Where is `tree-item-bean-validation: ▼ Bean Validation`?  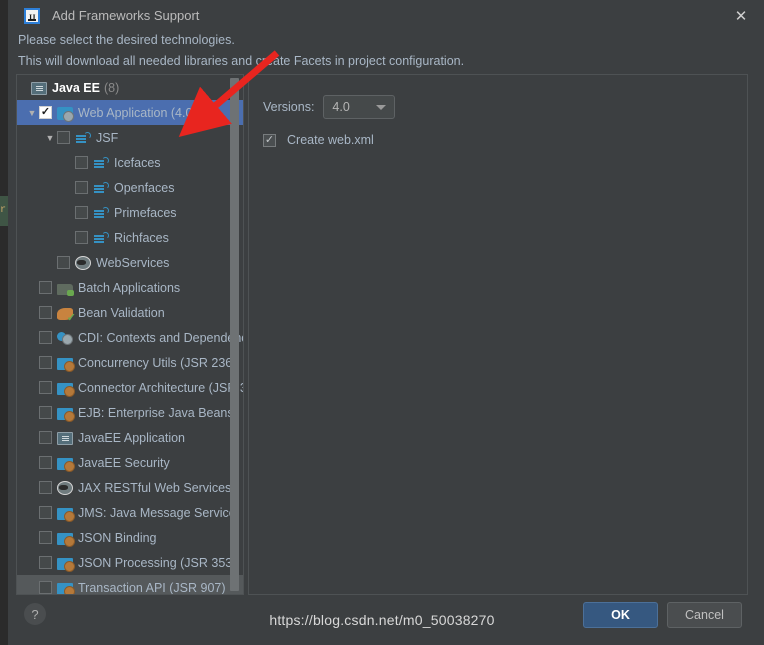 tree-item-bean-validation: ▼ Bean Validation is located at coordinates (130, 312).